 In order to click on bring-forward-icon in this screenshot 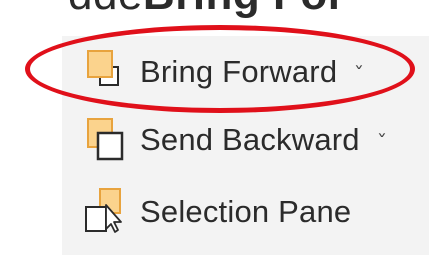, I will do `click(106, 72)`.